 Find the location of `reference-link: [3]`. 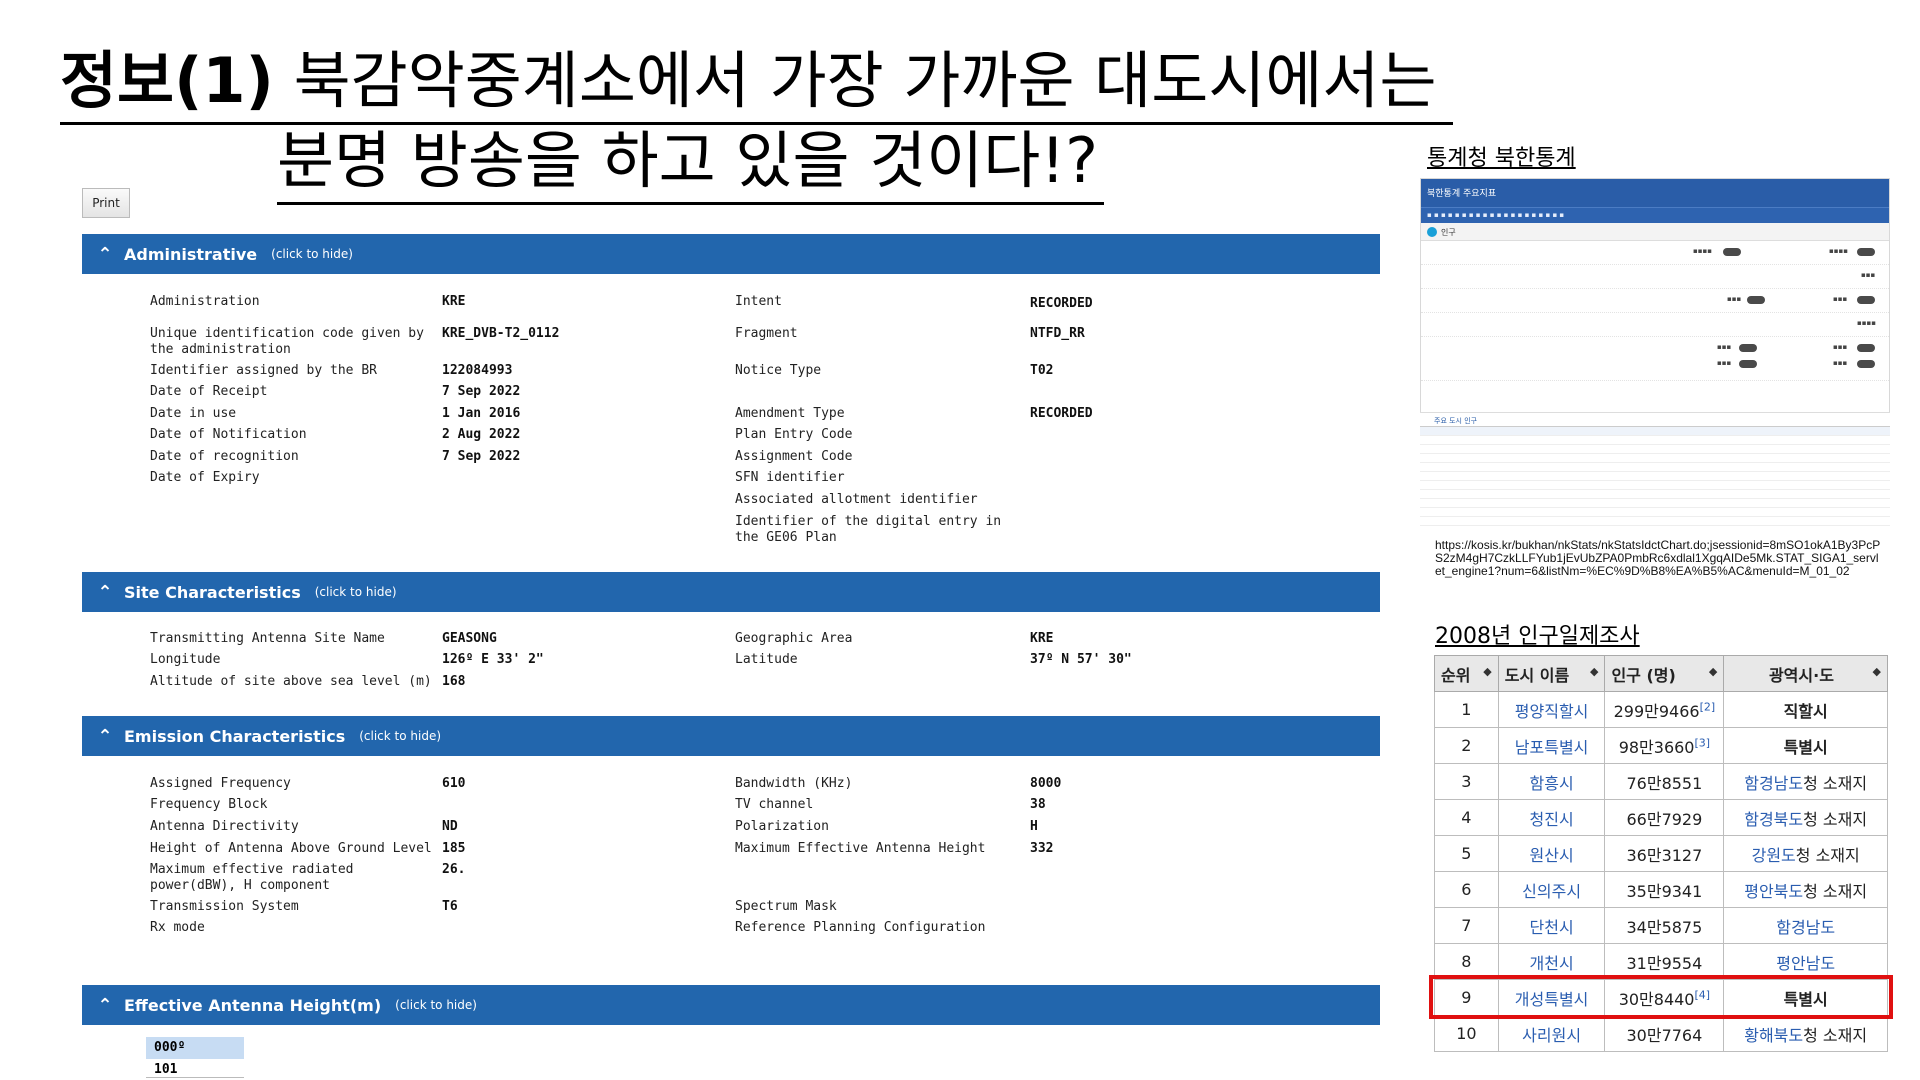

reference-link: [3] is located at coordinates (1703, 742).